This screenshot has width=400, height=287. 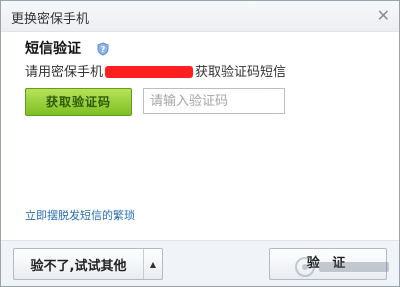 I want to click on redacted-phone-number, so click(x=149, y=71).